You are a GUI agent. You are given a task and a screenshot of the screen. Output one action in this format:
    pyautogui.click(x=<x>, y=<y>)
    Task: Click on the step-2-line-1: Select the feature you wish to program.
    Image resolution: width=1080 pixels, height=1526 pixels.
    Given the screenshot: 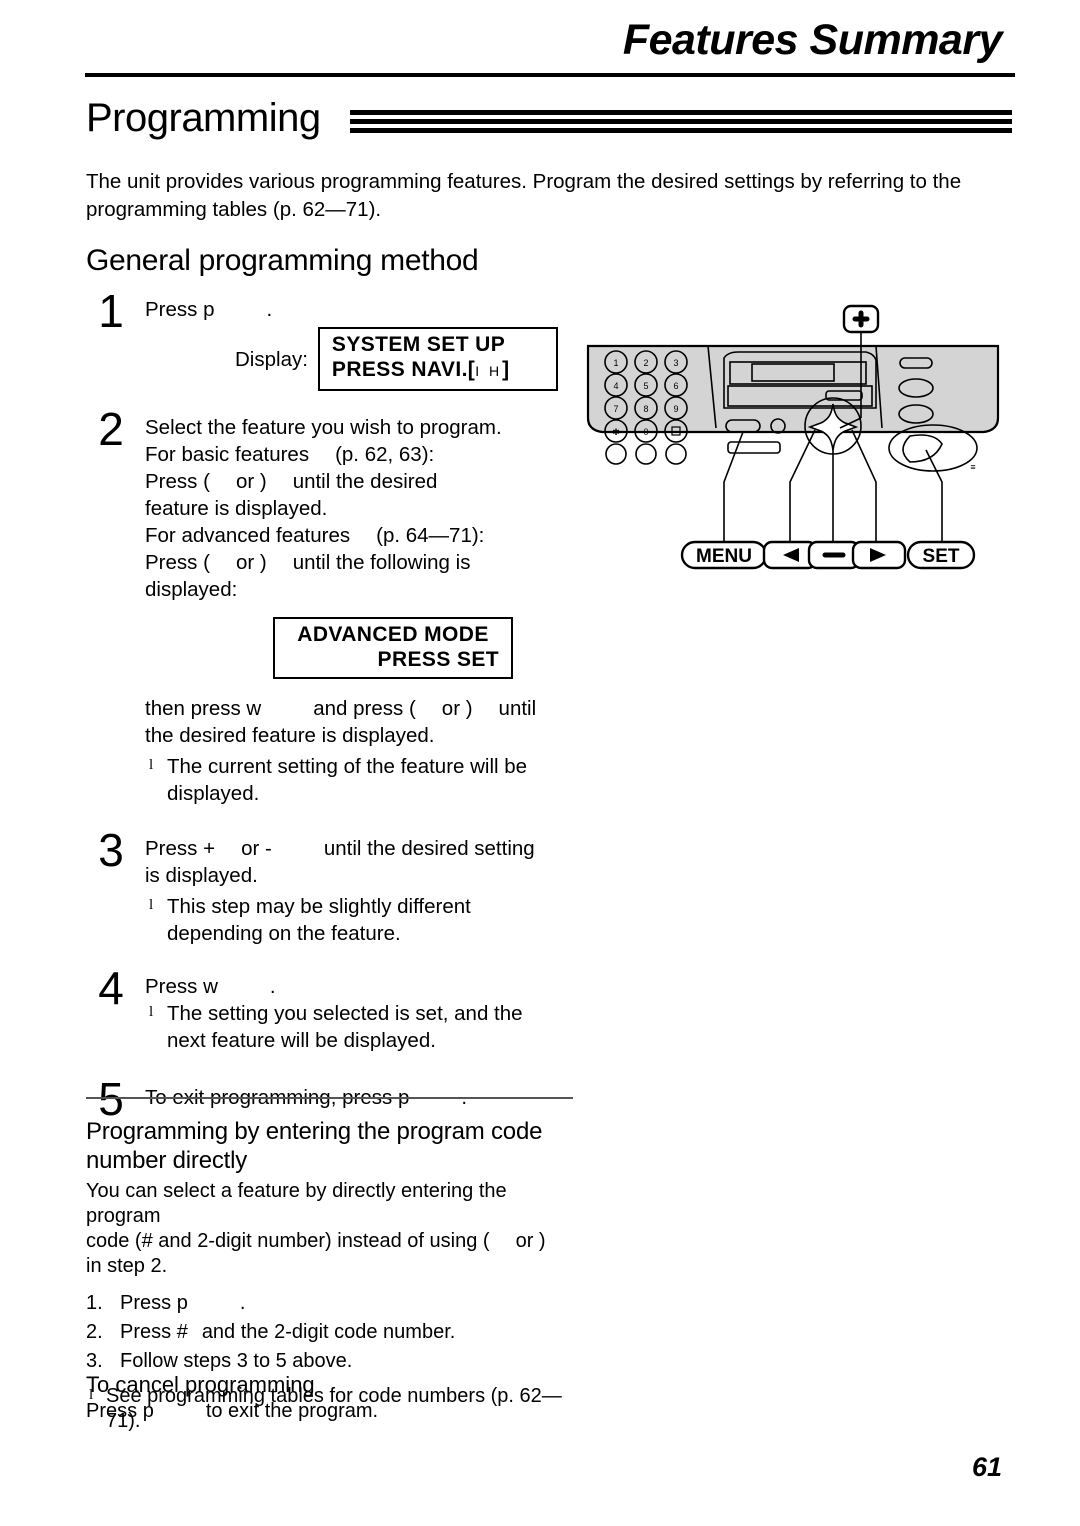 What is the action you would take?
    pyautogui.click(x=323, y=427)
    